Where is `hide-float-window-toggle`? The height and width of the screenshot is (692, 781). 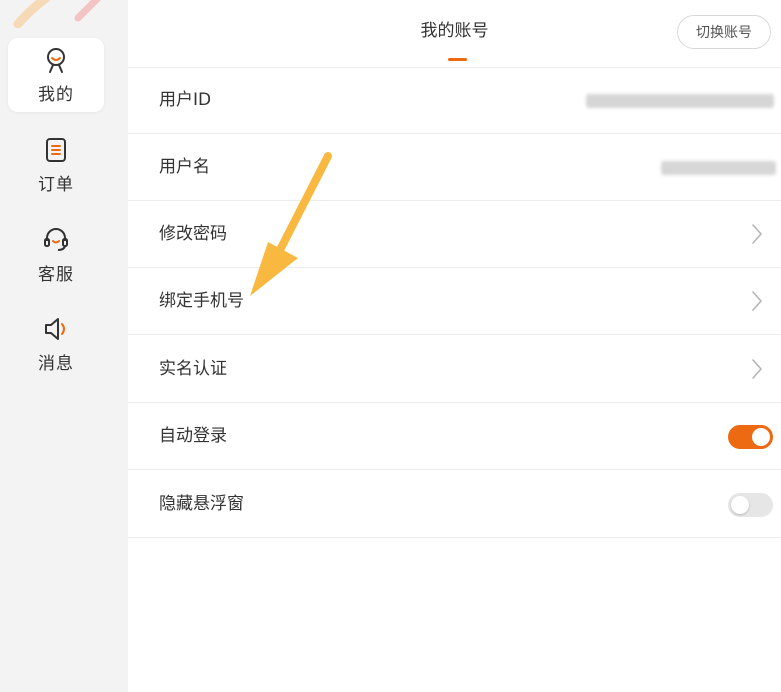 hide-float-window-toggle is located at coordinates (750, 505).